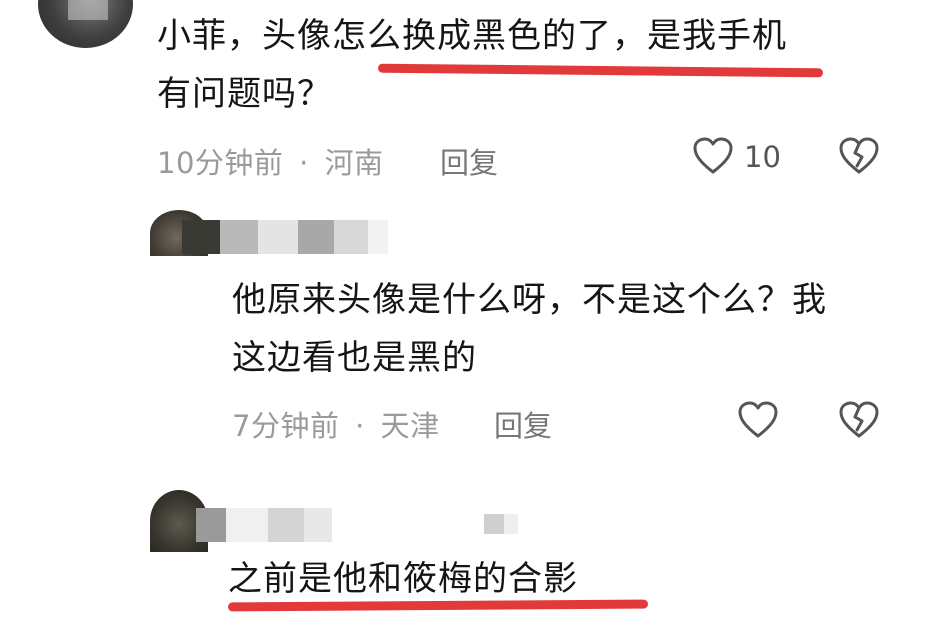 This screenshot has height=628, width=930. I want to click on avatar, so click(85, 24).